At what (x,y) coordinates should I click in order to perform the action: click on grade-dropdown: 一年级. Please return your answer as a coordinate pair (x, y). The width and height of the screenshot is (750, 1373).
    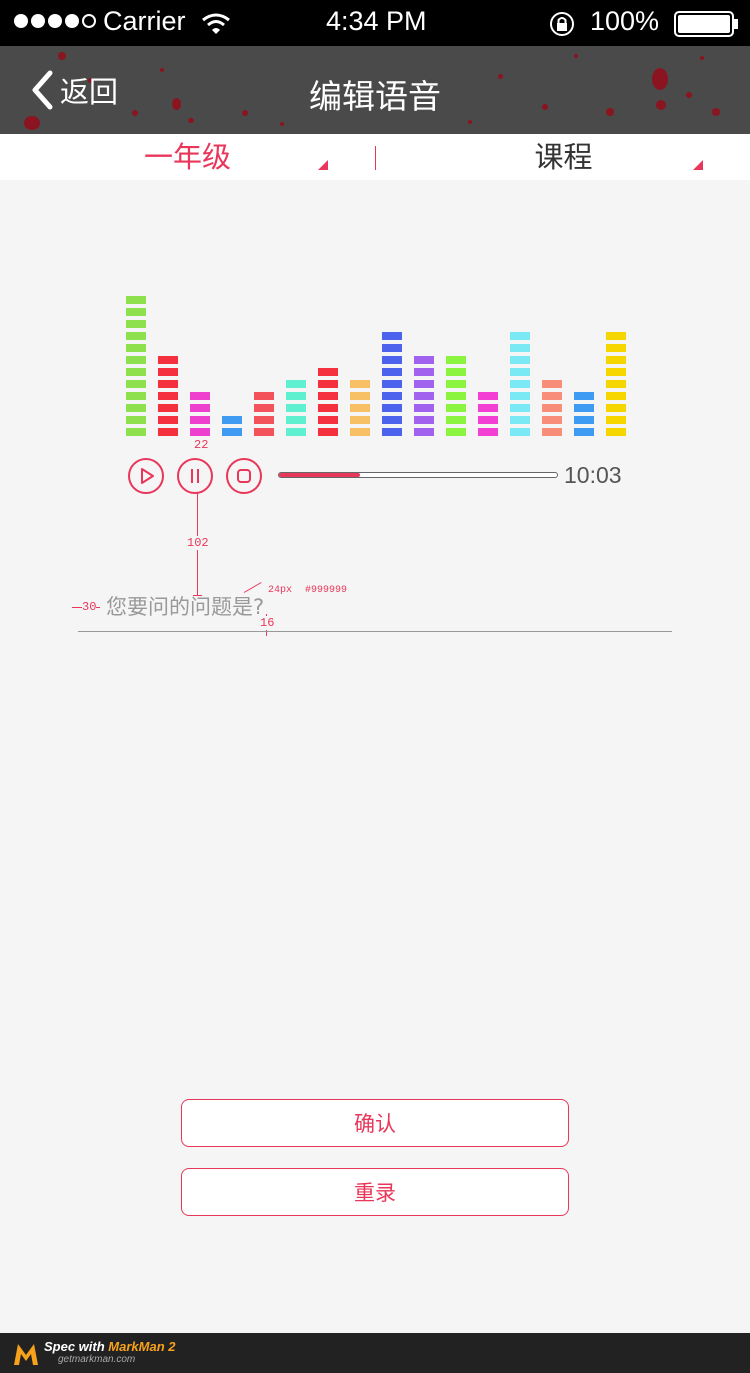
    Looking at the image, I should click on (187, 157).